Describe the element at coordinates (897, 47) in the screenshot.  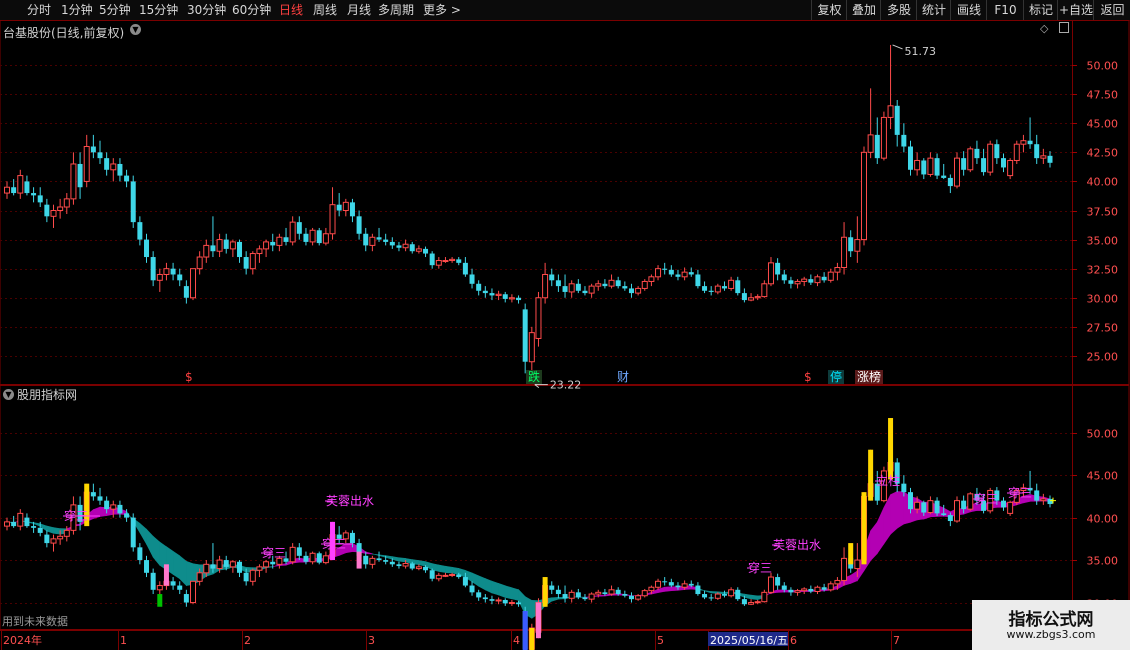
I see `high-pointer` at that location.